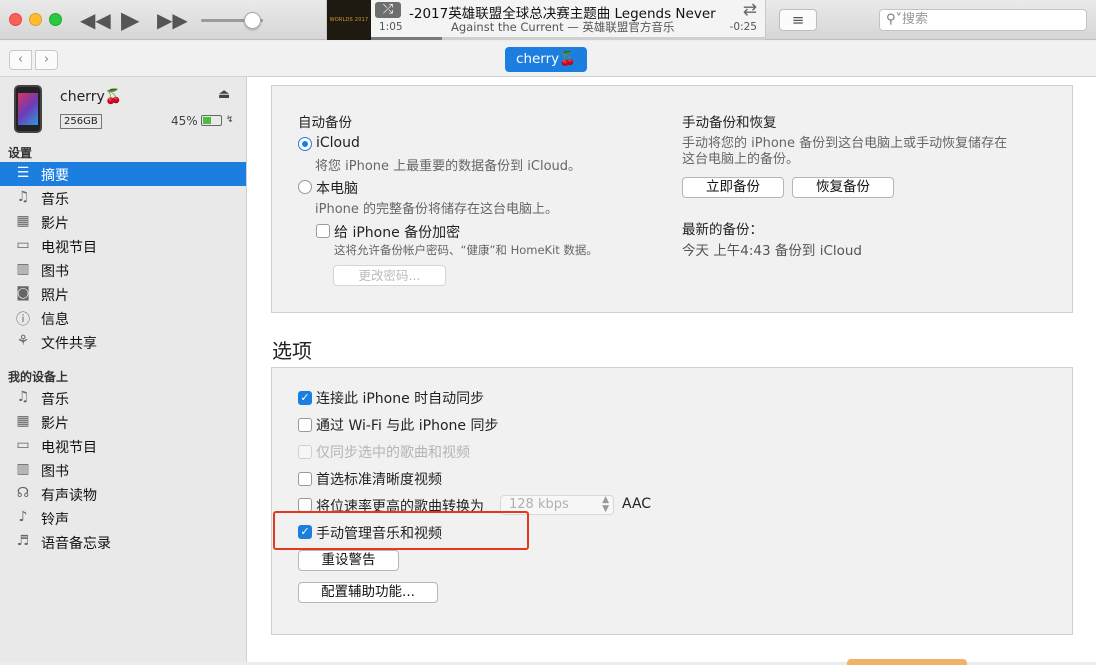  Describe the element at coordinates (907, 662) in the screenshot. I see `apply-button-edge` at that location.